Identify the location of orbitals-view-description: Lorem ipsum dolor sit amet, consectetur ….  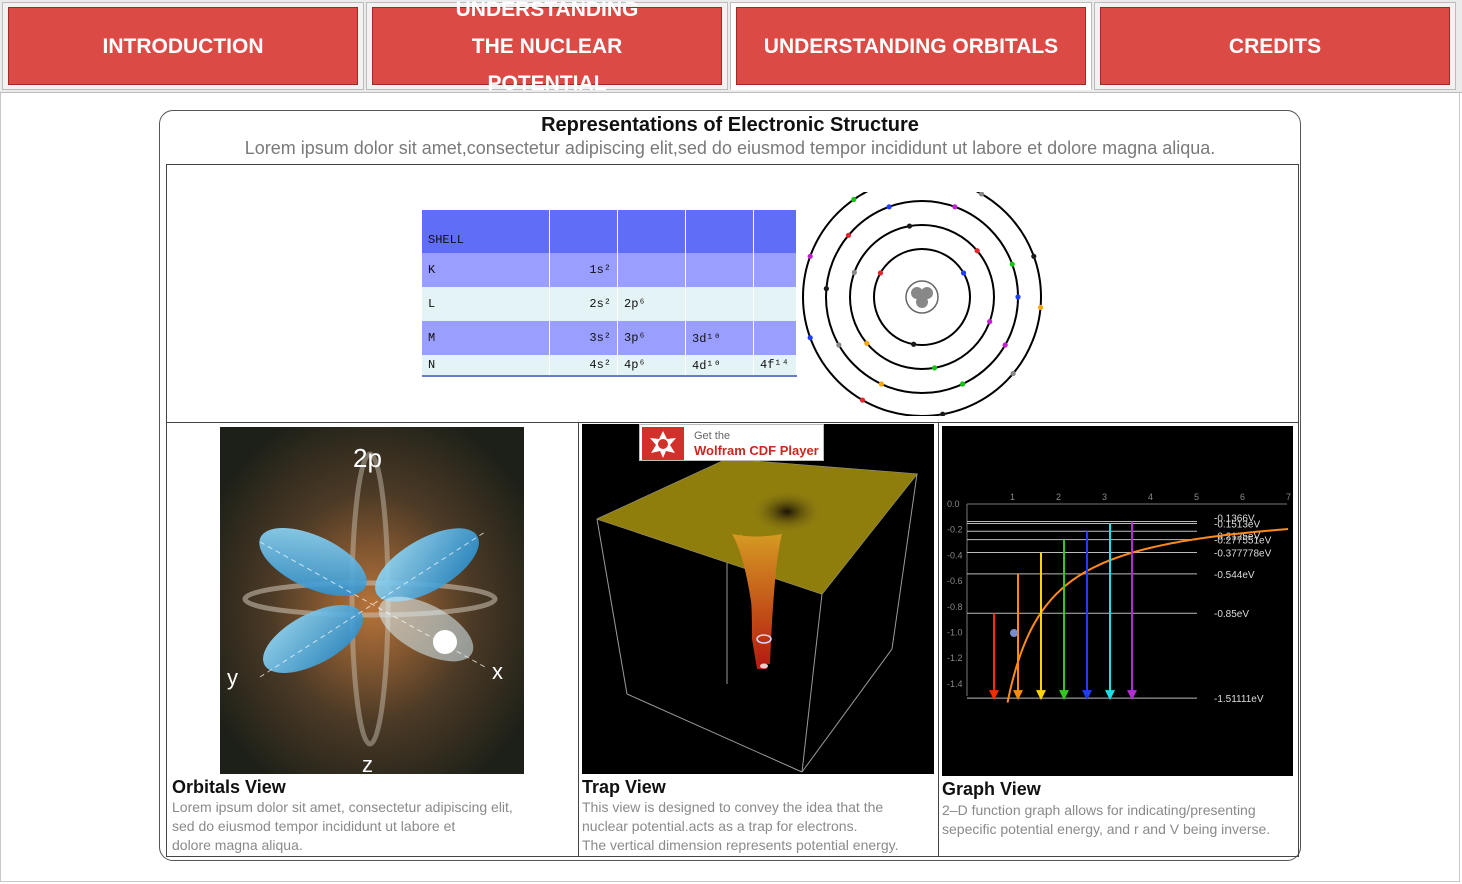
(342, 826).